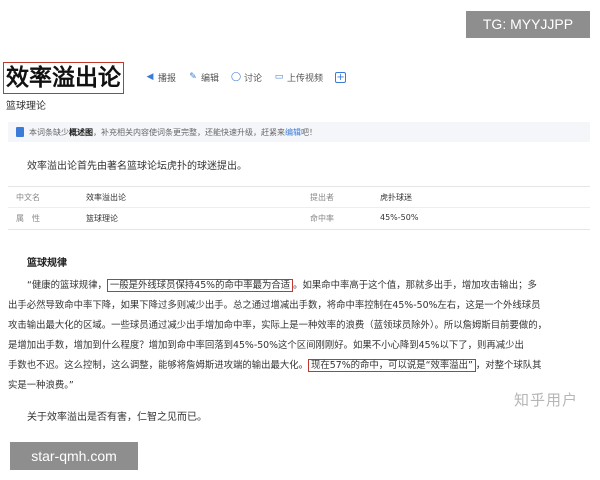 The width and height of the screenshot is (600, 480). I want to click on edit-button: ✎ 编辑, so click(203, 77).